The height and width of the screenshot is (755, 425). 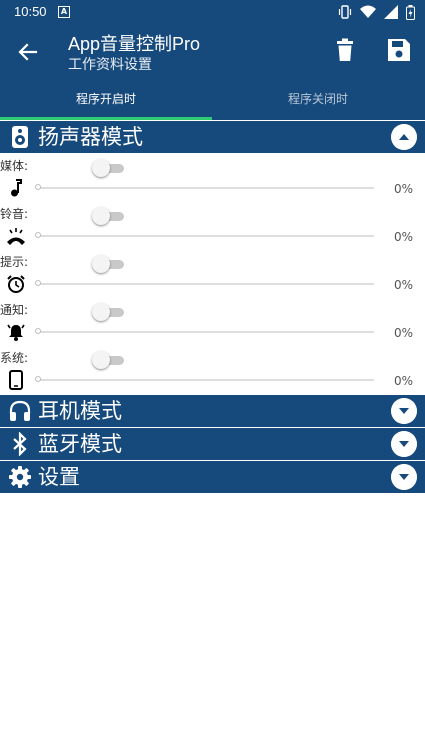 What do you see at coordinates (391, 12) in the screenshot?
I see `signal-icon` at bounding box center [391, 12].